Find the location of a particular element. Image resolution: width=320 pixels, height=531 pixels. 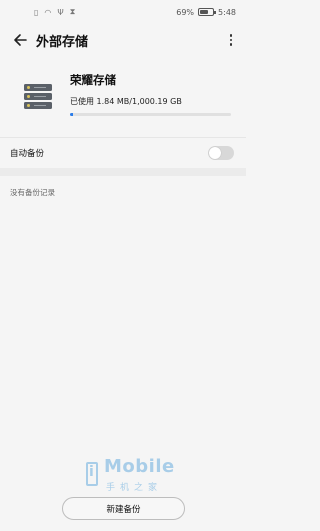

status-bar: ▯ ◠ Ψ ⧗ 69% 5:48 is located at coordinates (123, 12).